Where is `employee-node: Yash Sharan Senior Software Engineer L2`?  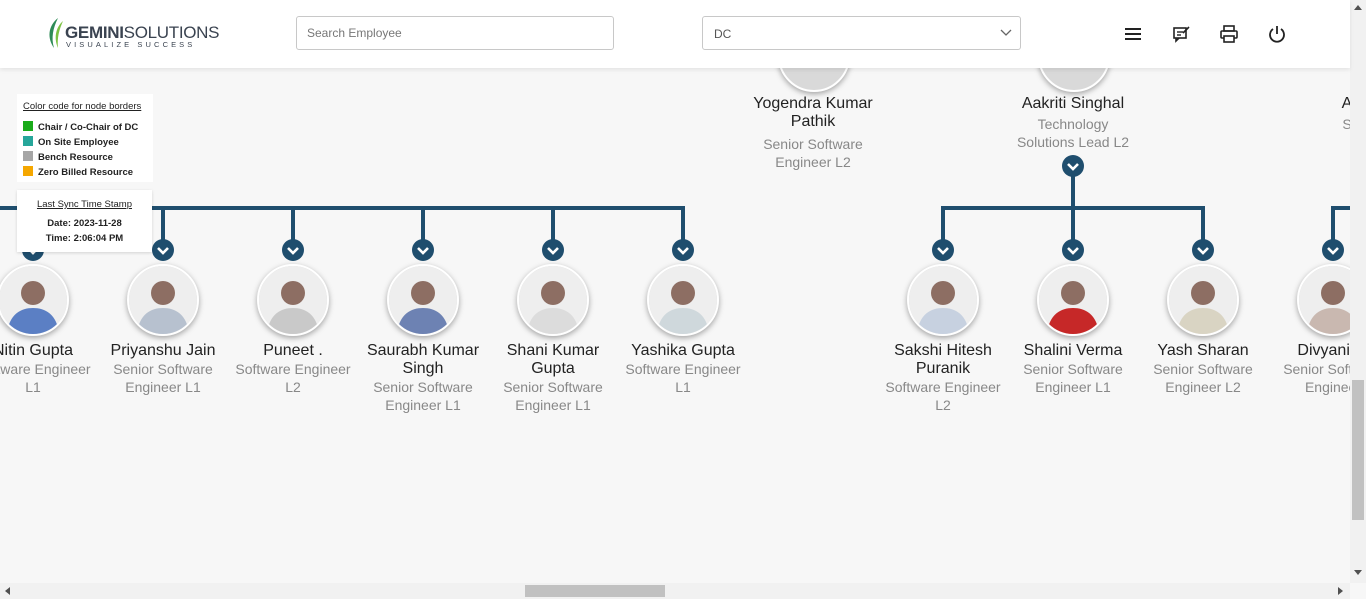
employee-node: Yash Sharan Senior Software Engineer L2 is located at coordinates (1203, 369).